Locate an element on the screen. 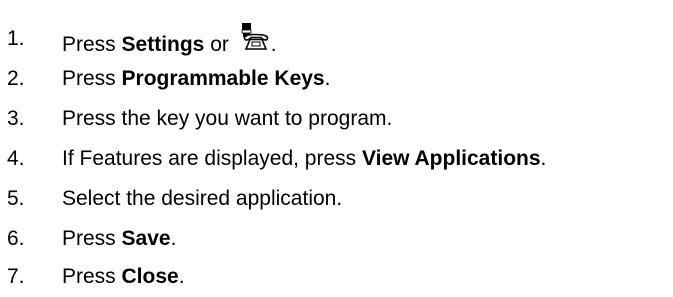 The width and height of the screenshot is (673, 297). step-text-plain: or is located at coordinates (219, 44).